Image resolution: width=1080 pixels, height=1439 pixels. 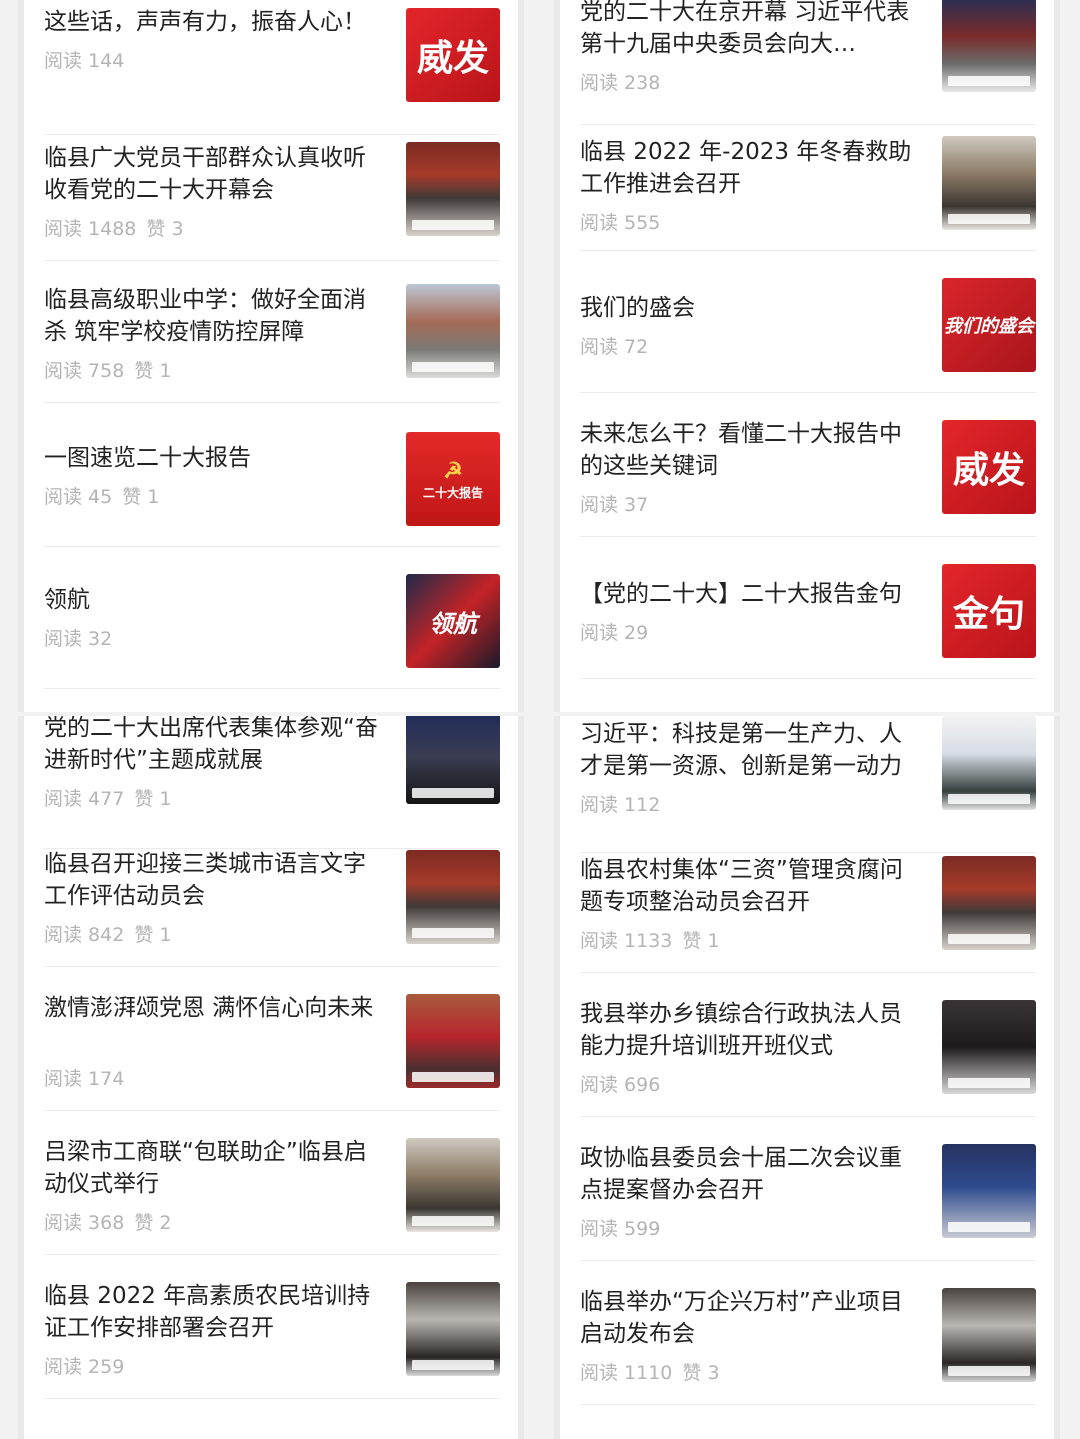 I want to click on article-list-item: 吕梁市工商联“包联助企”临县启动仪式举行阅读 368 赞 2, so click(x=272, y=1183).